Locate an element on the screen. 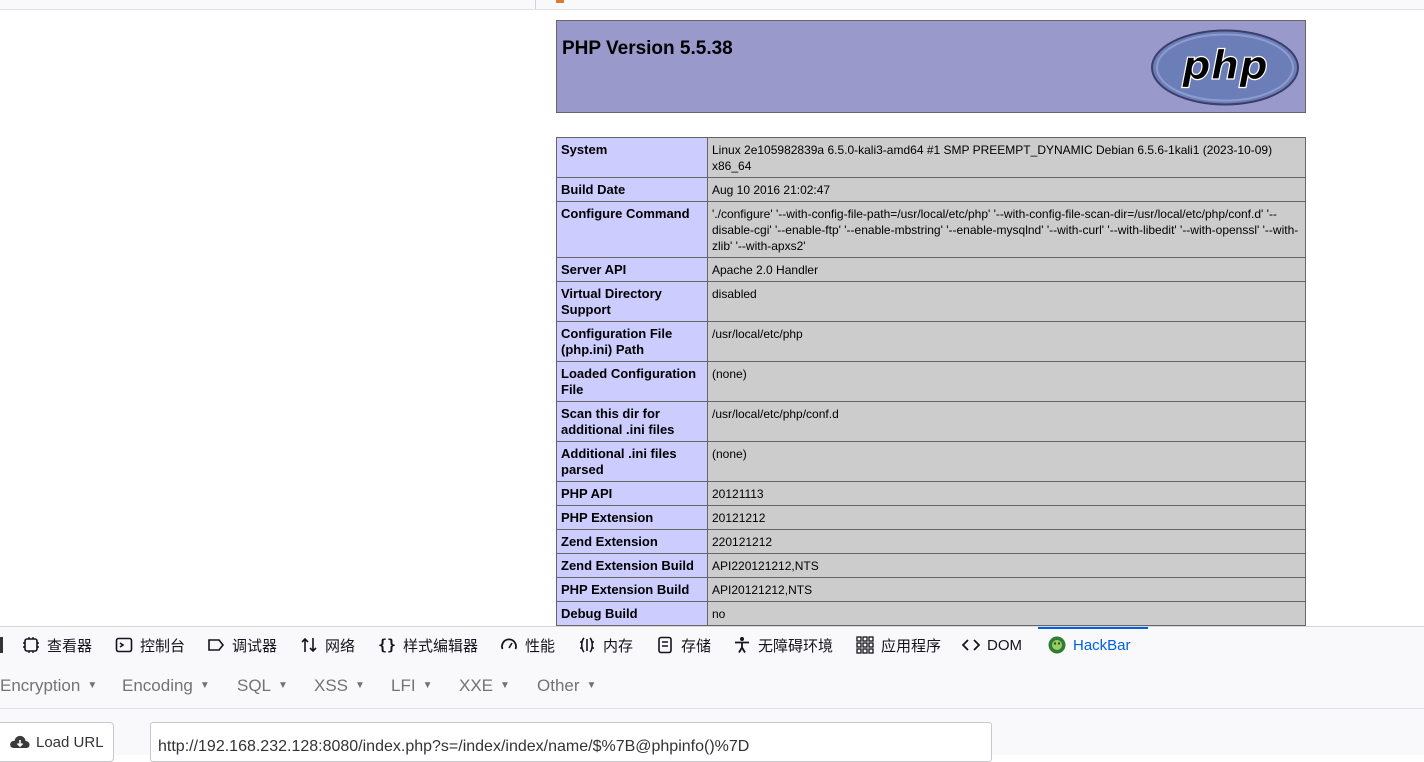 The height and width of the screenshot is (762, 1424). info-row: Build Date Aug 10 2016 21:02:47 is located at coordinates (931, 189).